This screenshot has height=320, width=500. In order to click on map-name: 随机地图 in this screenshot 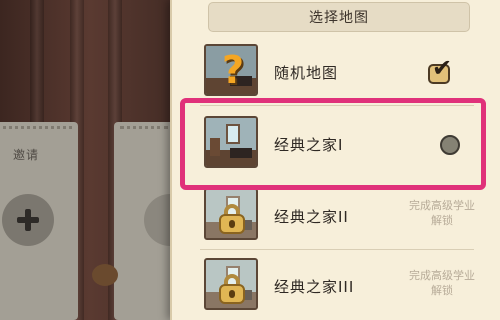, I will do `click(306, 73)`.